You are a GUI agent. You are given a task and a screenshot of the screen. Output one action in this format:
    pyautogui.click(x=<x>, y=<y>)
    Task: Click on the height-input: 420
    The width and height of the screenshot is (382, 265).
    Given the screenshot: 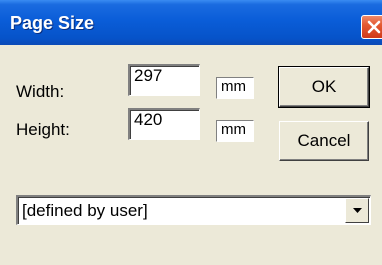 What is the action you would take?
    pyautogui.click(x=164, y=124)
    